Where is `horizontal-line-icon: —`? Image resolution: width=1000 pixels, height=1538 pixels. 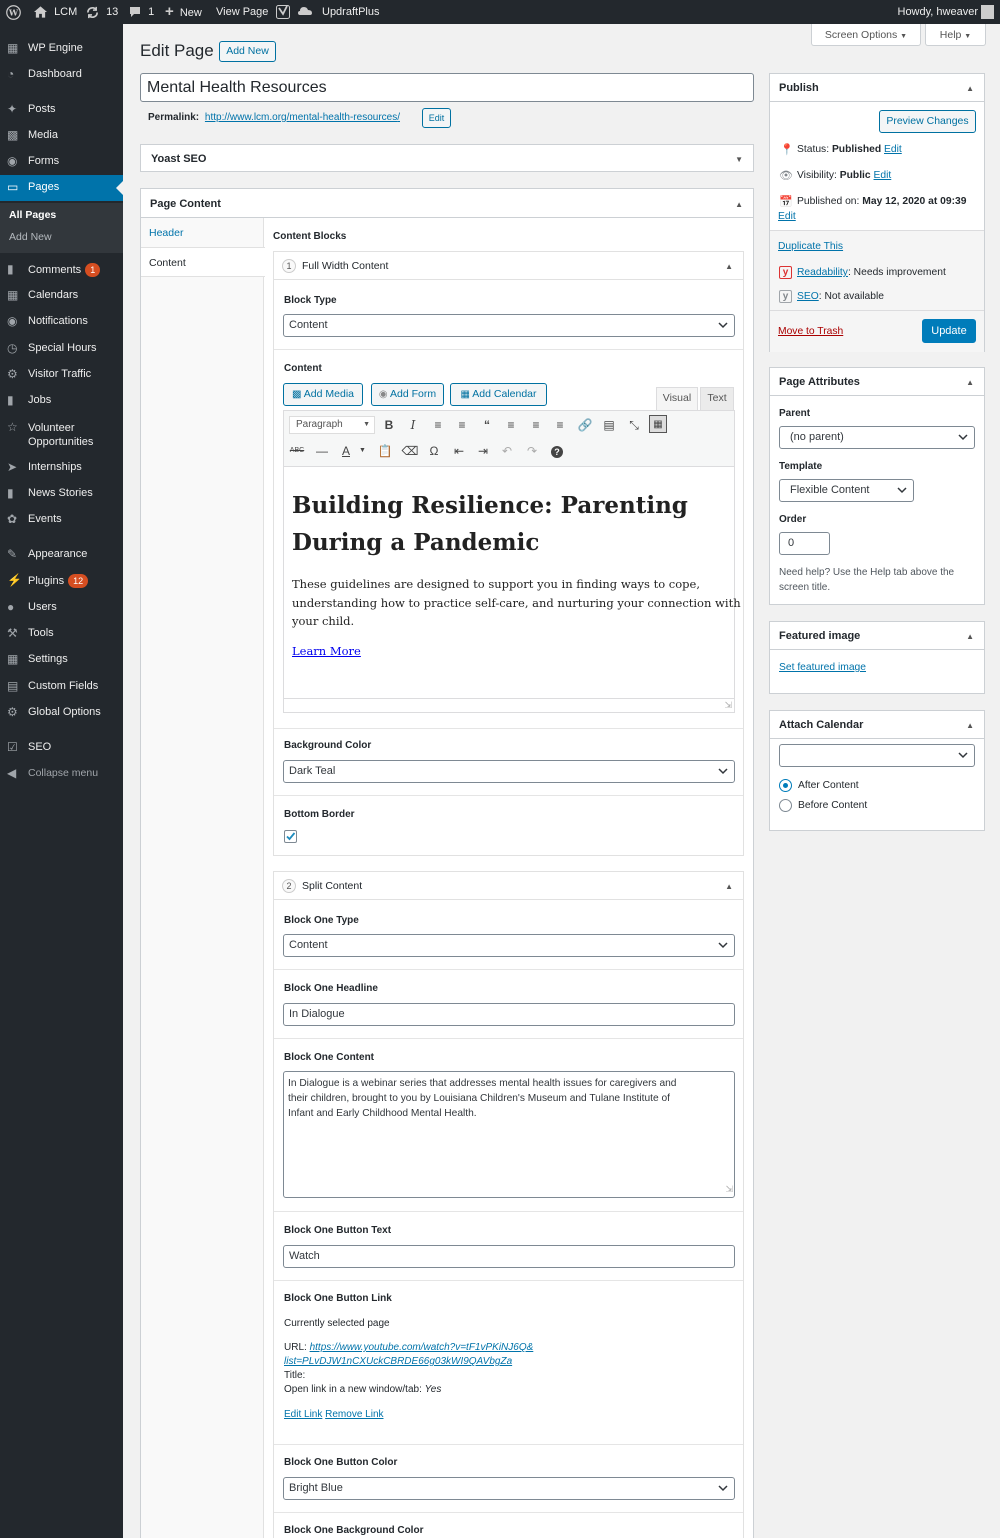 horizontal-line-icon: — is located at coordinates (322, 451).